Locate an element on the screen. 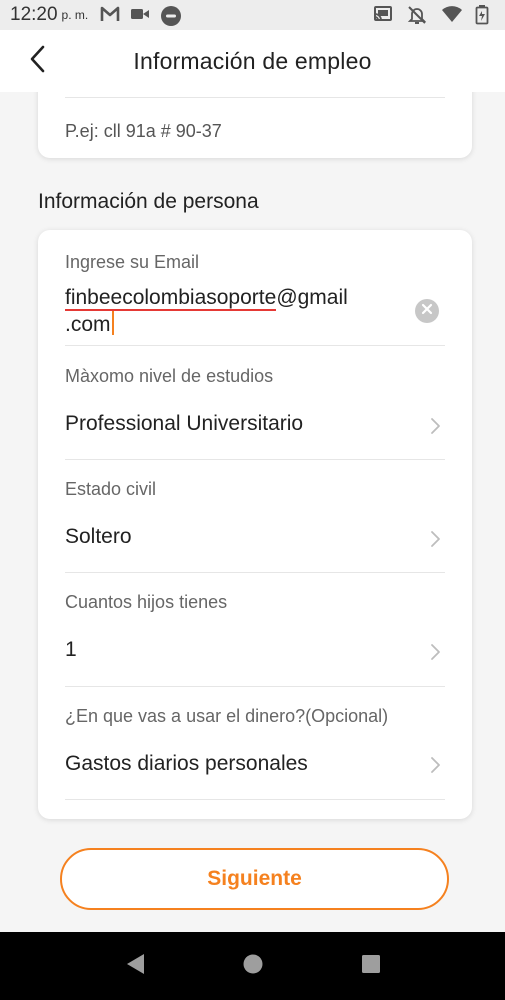 This screenshot has width=505, height=1000. wifi-icon is located at coordinates (451, 15).